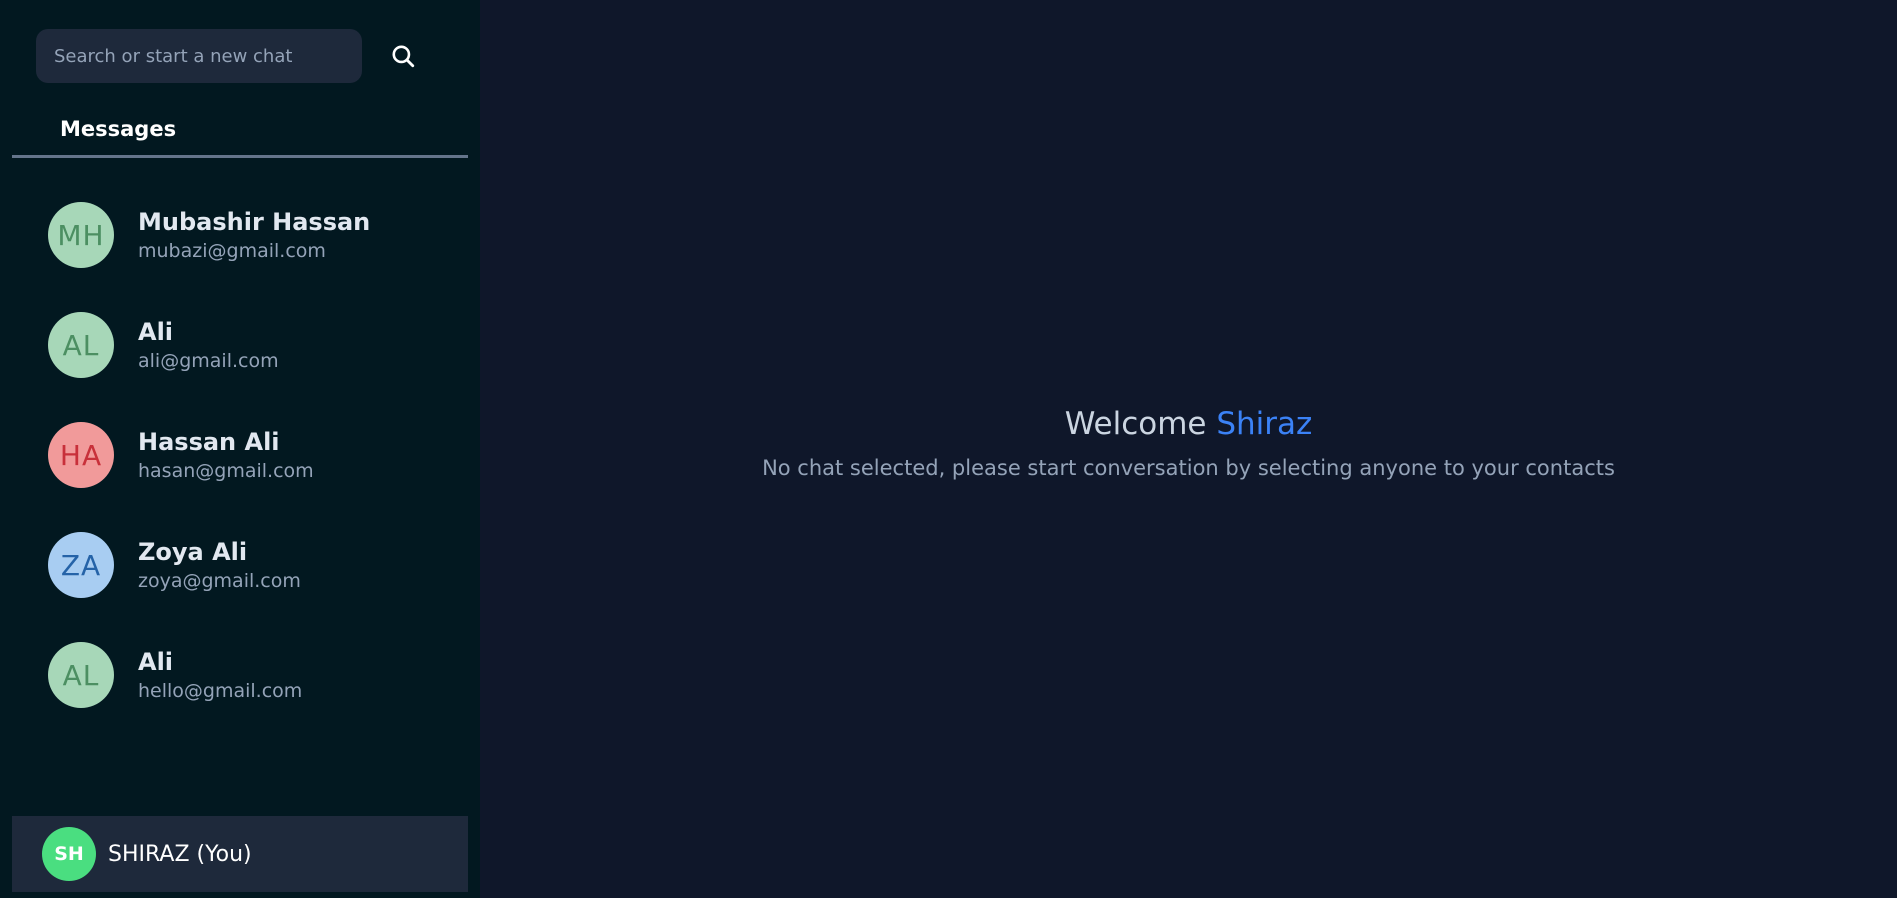 The width and height of the screenshot is (1897, 898). Describe the element at coordinates (219, 581) in the screenshot. I see `contact-email: zoya@gmail.com` at that location.